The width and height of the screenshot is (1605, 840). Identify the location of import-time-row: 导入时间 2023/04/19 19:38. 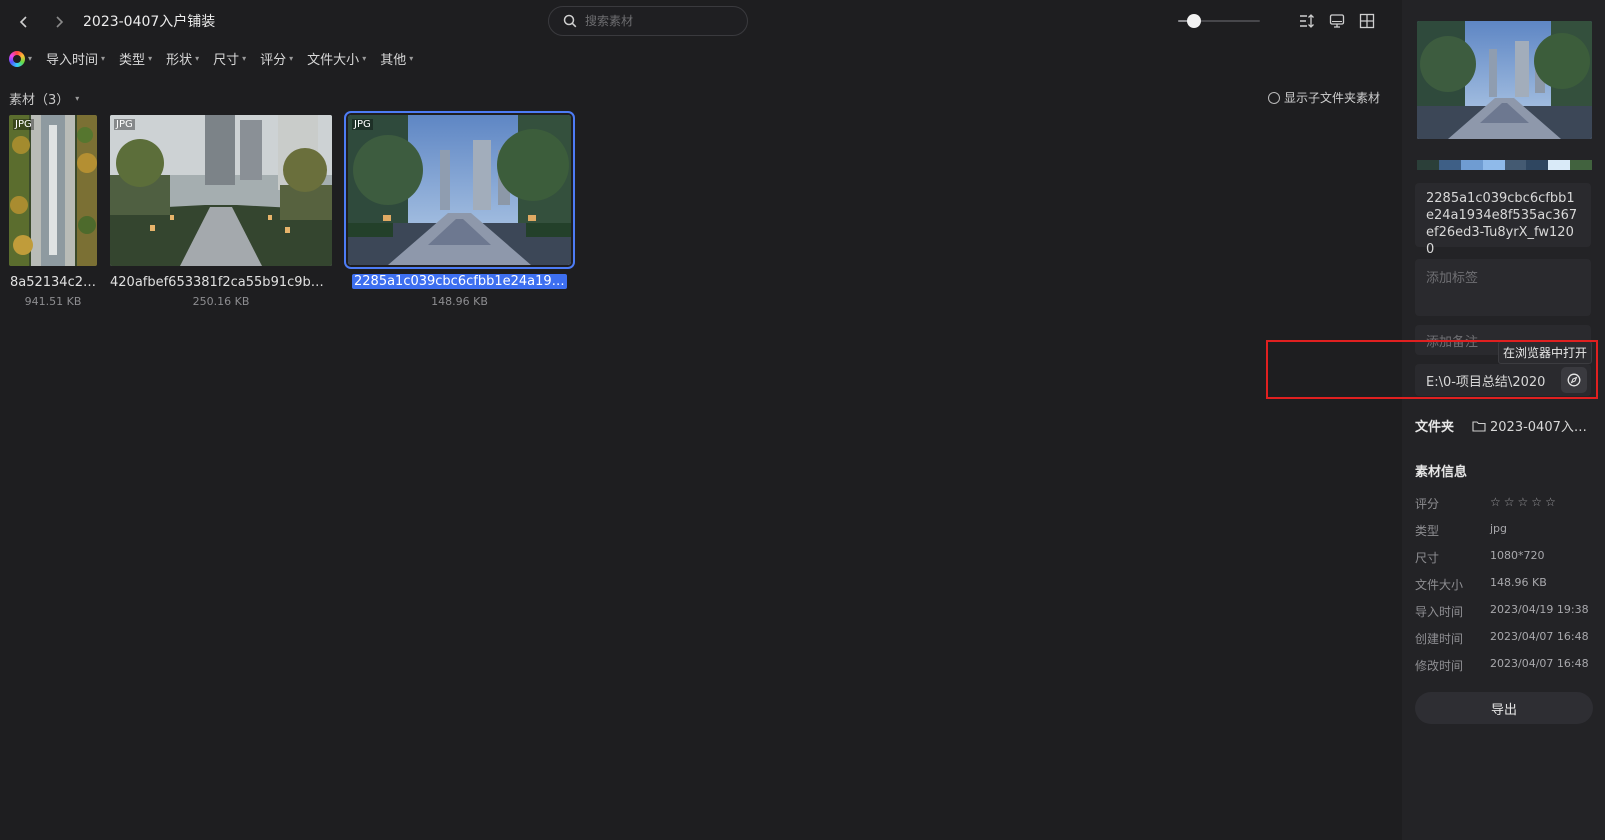
(1502, 611).